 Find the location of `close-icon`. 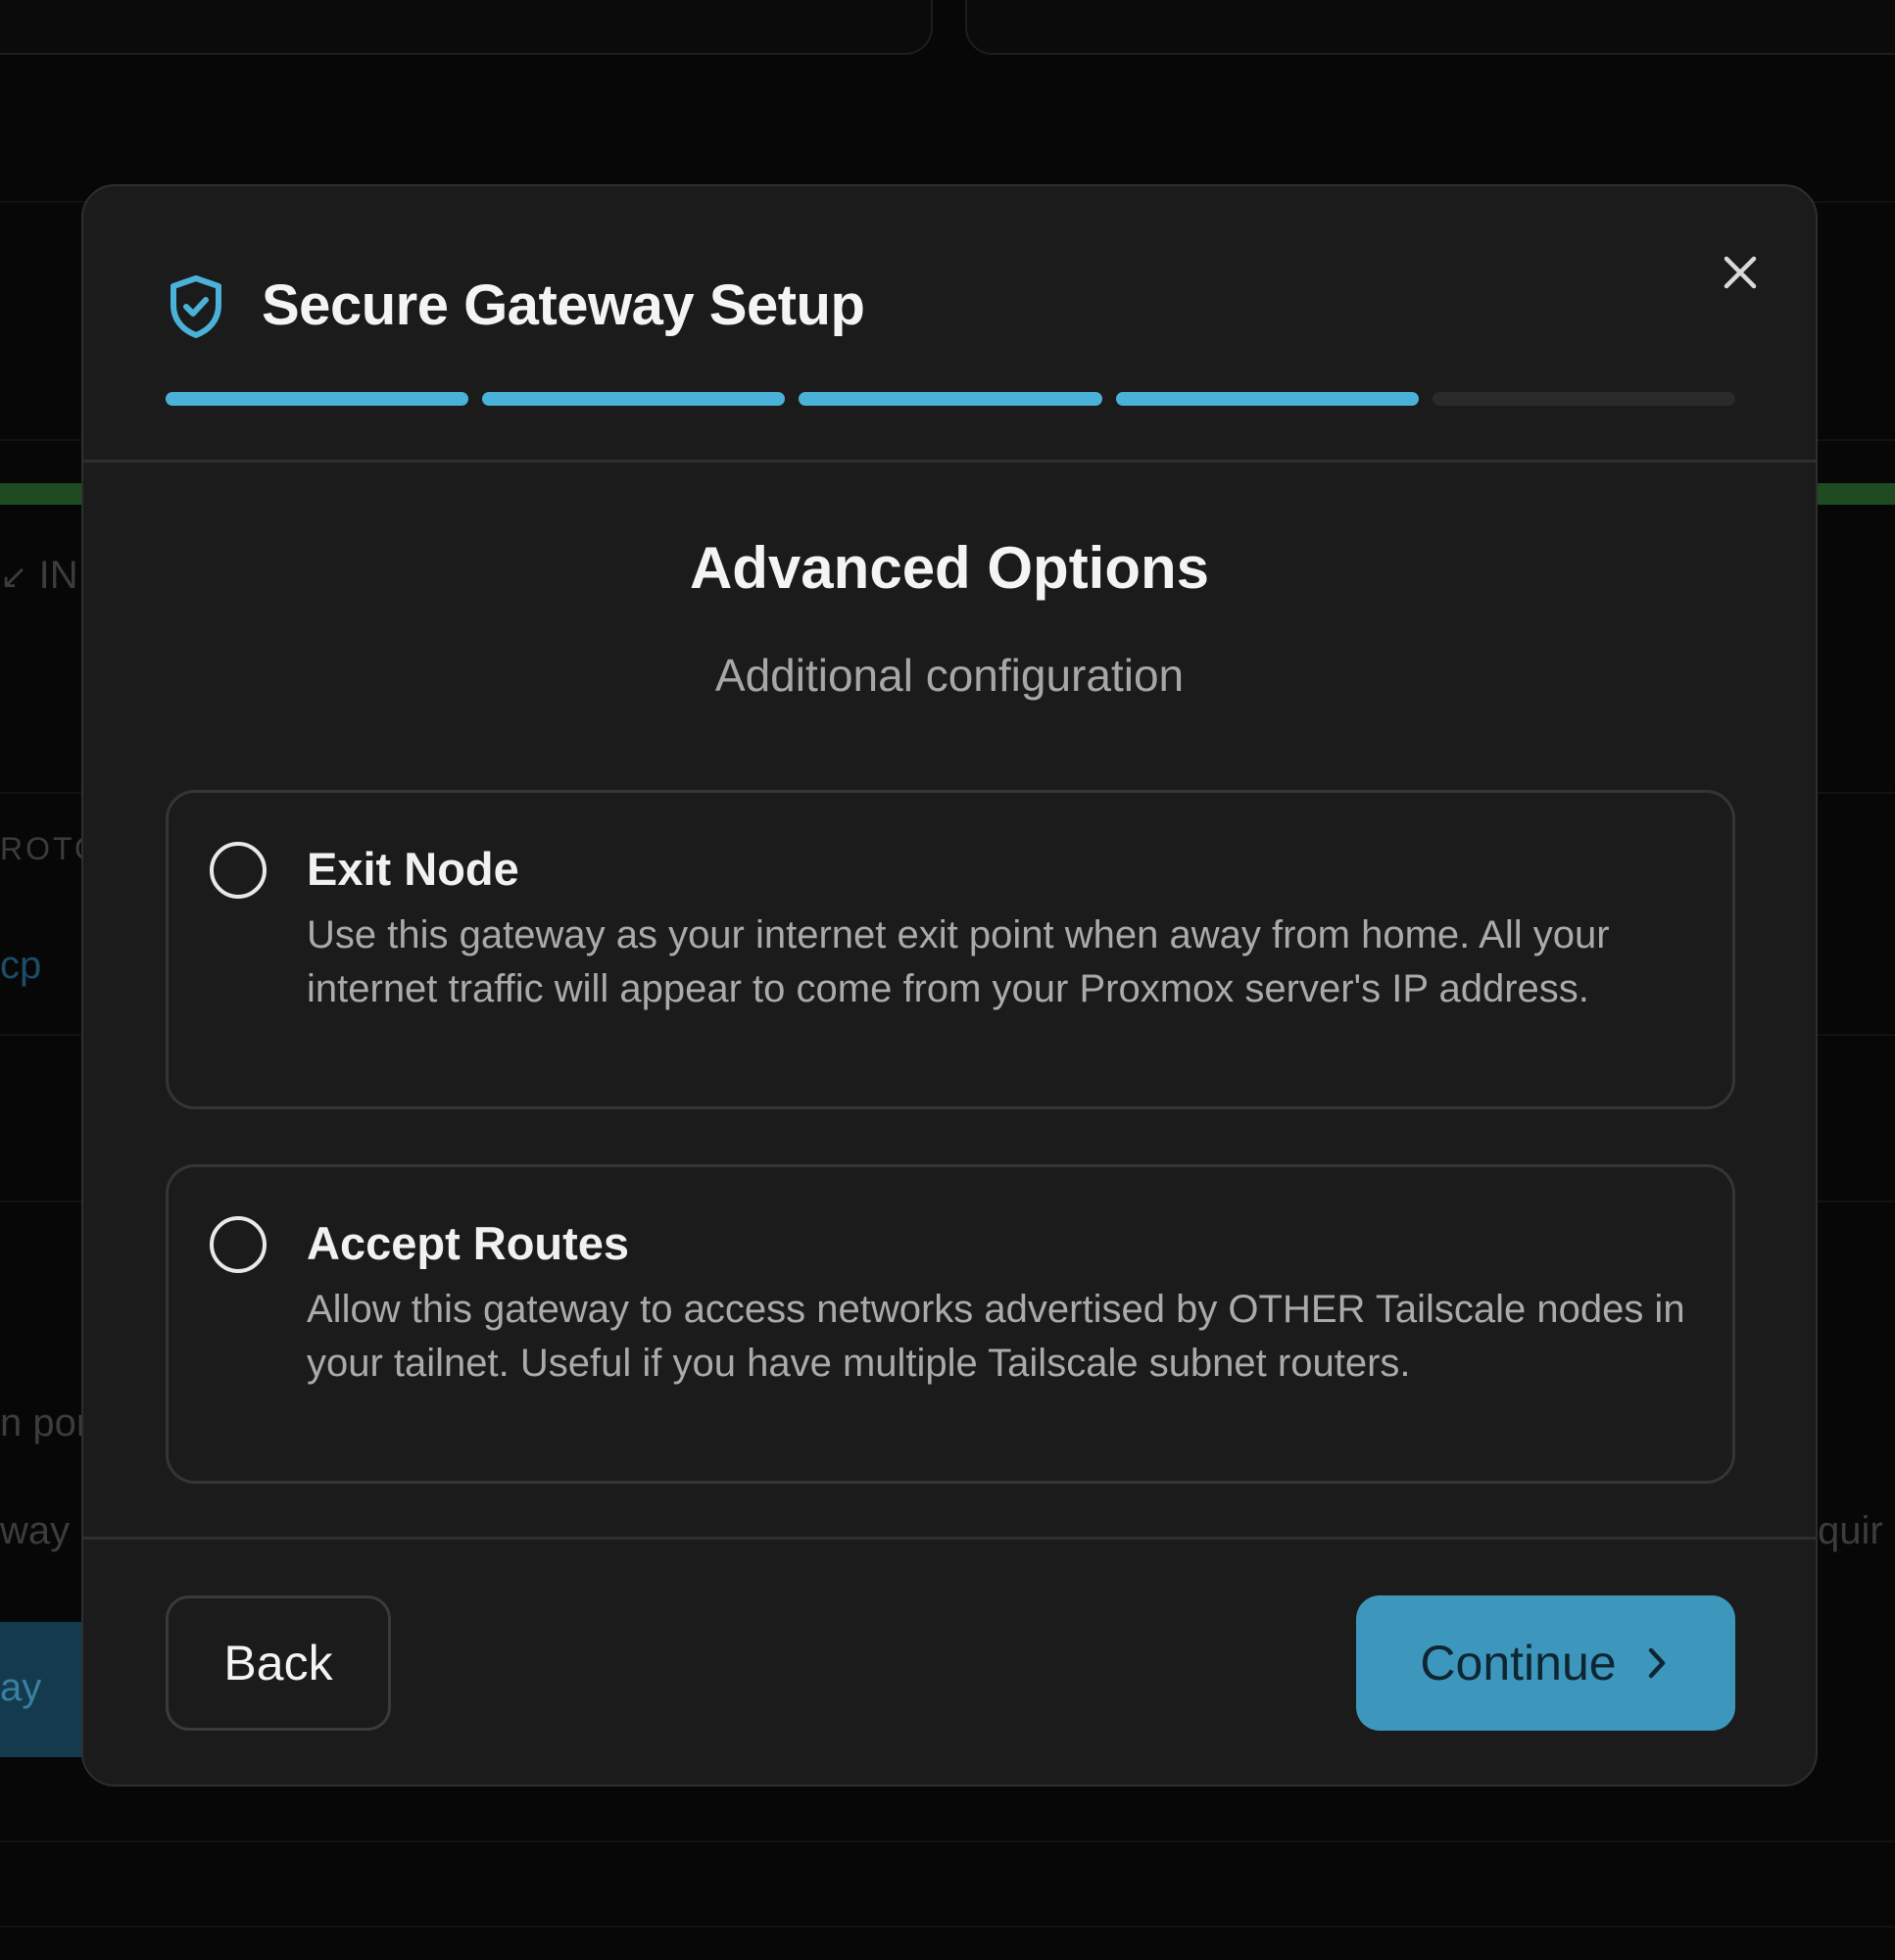

close-icon is located at coordinates (1741, 272).